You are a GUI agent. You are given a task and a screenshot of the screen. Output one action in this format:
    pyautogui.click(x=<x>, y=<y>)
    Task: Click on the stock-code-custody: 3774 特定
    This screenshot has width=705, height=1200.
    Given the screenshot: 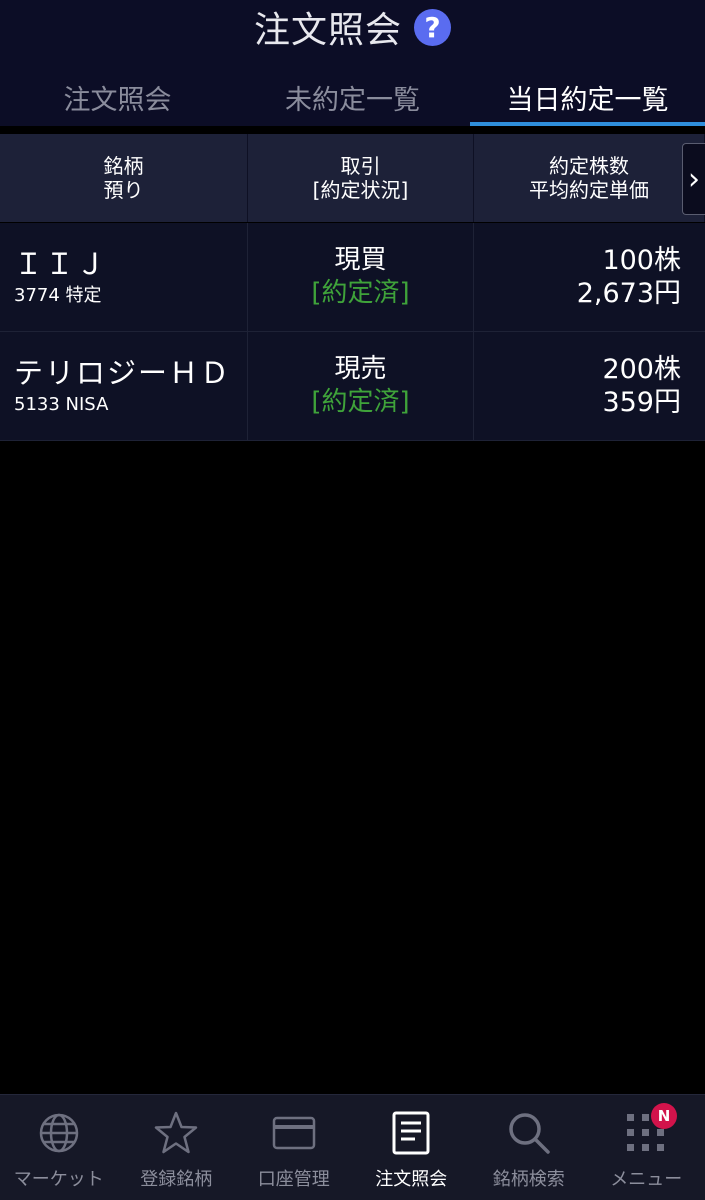 What is the action you would take?
    pyautogui.click(x=130, y=296)
    